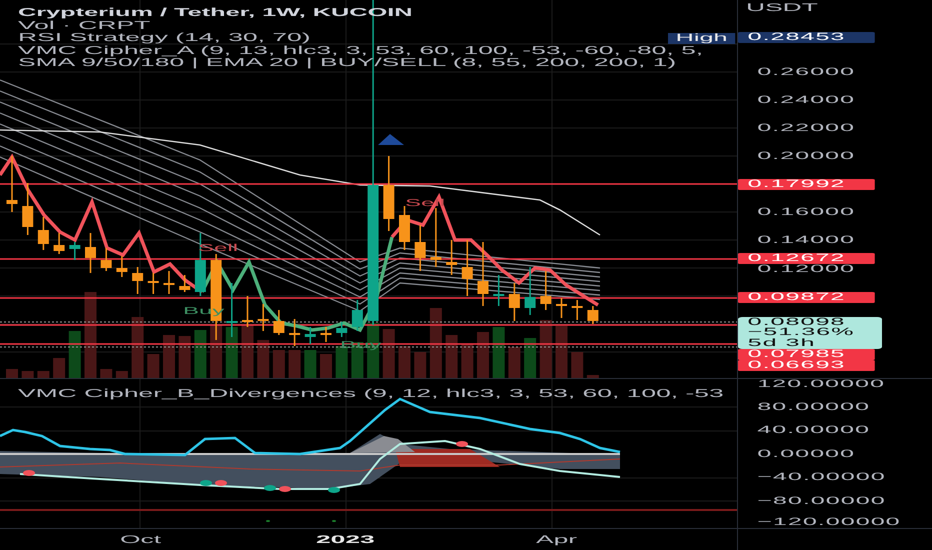  Describe the element at coordinates (806, 38) in the screenshot. I see `high-price-label: 0.28453` at that location.